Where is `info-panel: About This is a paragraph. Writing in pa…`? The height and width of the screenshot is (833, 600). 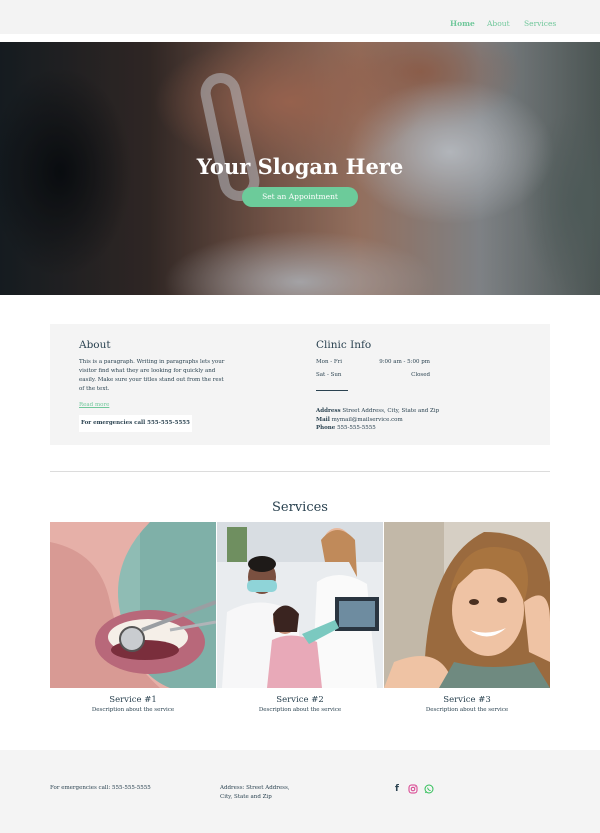
info-panel: About This is a paragraph. Writing in pa… is located at coordinates (300, 384).